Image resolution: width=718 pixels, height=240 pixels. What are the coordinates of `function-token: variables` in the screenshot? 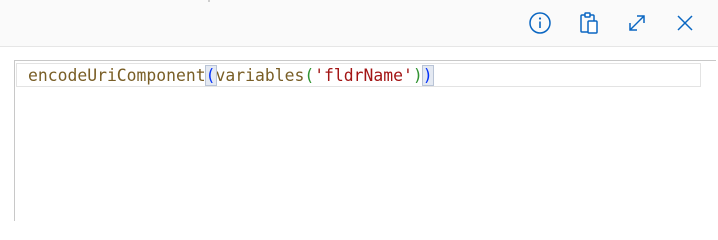 It's located at (260, 75).